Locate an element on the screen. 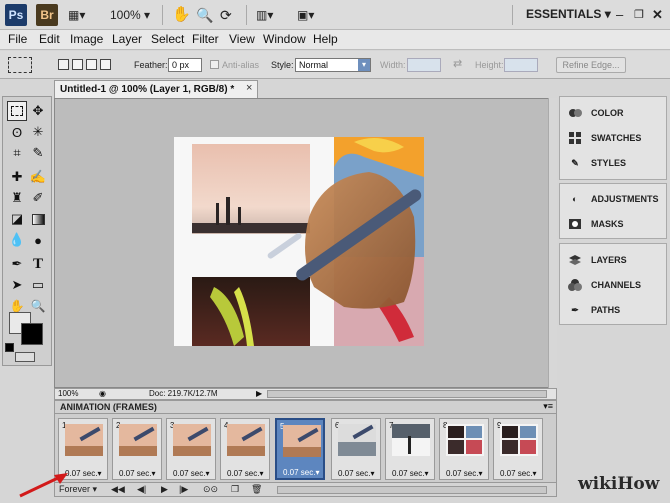  status-info-icon: ◉ is located at coordinates (102, 394).